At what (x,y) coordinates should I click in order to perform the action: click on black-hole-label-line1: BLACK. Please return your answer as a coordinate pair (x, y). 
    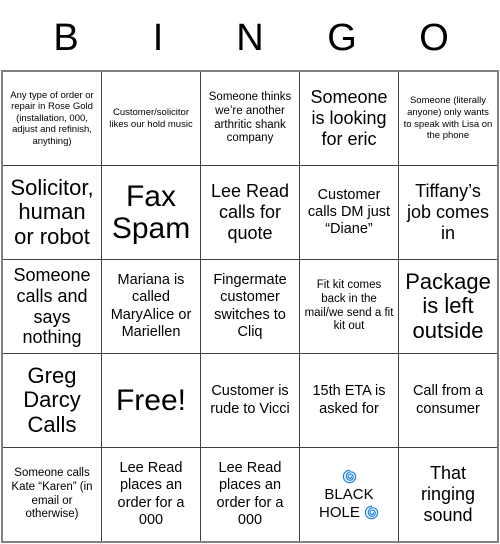
    Looking at the image, I should click on (349, 494).